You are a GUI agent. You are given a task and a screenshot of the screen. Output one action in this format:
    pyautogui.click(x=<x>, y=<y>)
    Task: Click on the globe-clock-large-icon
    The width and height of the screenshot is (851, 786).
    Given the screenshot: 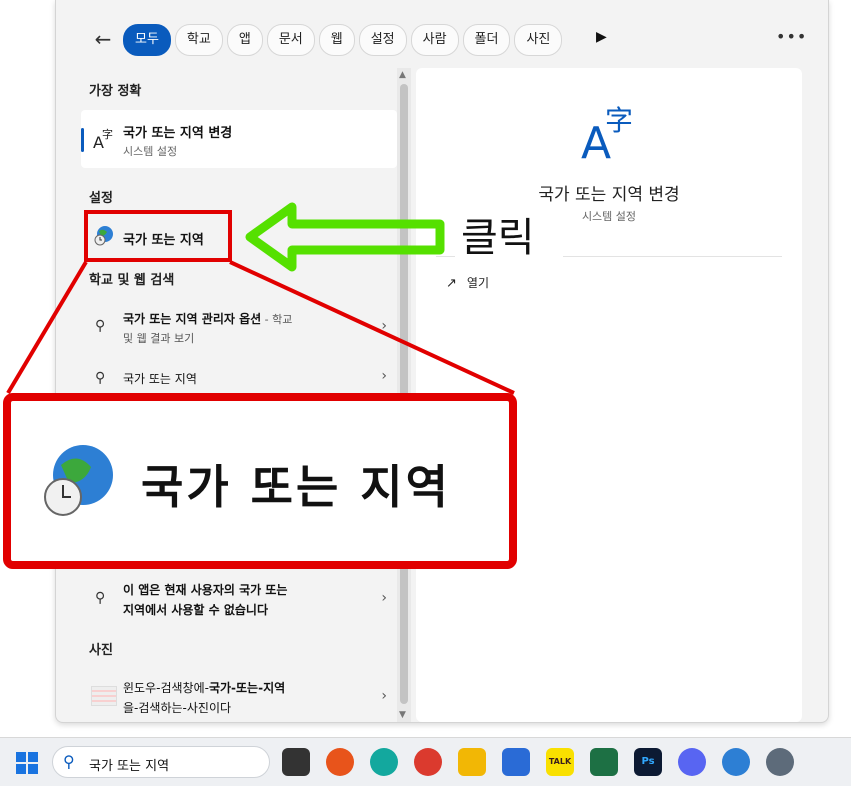 What is the action you would take?
    pyautogui.click(x=78, y=480)
    